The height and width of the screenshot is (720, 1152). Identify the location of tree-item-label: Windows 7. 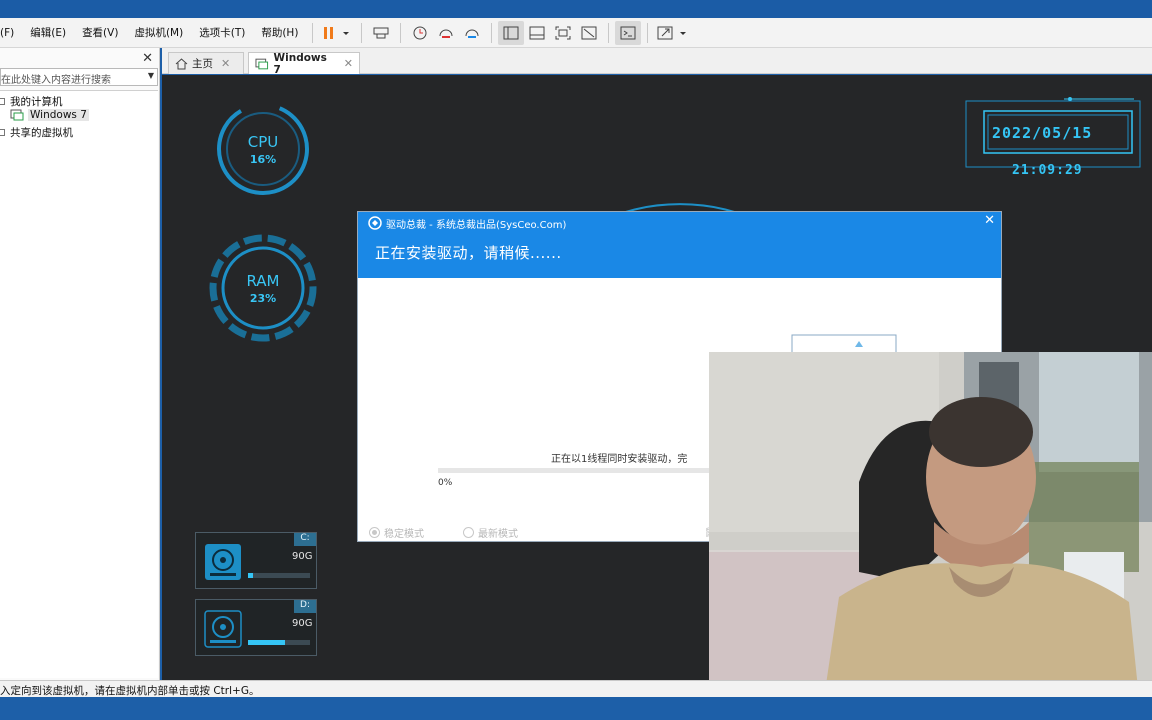
(58, 115).